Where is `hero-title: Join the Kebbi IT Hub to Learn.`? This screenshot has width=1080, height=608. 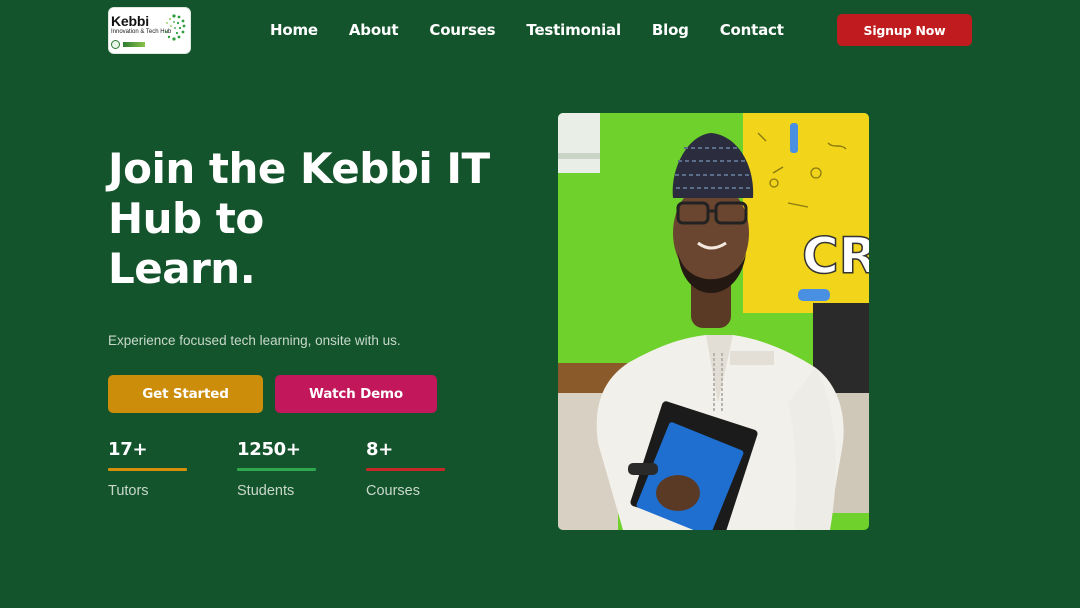 hero-title: Join the Kebbi IT Hub to Learn. is located at coordinates (318, 219).